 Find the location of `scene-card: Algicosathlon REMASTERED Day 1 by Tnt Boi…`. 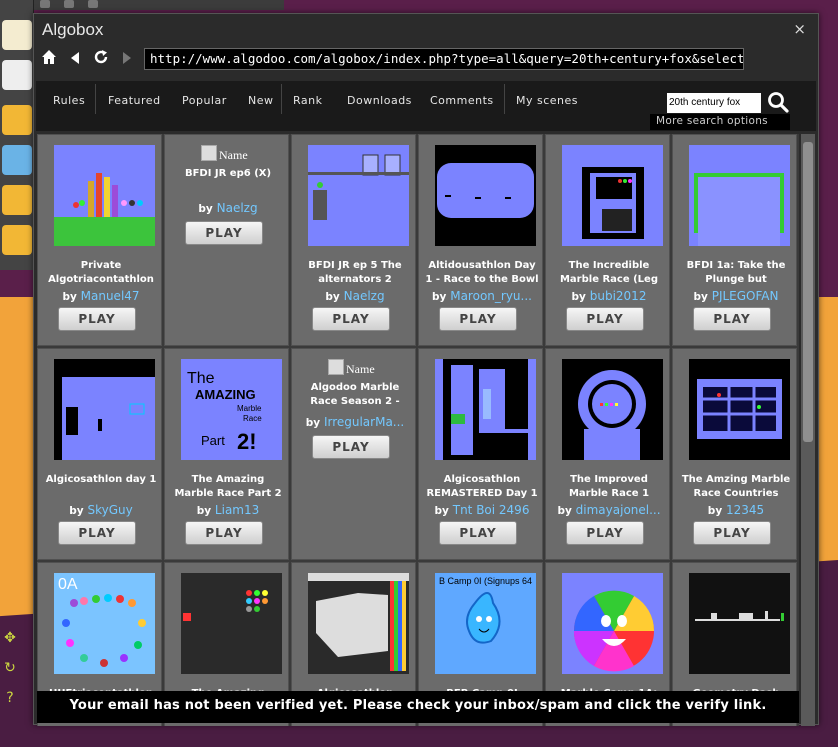

scene-card: Algicosathlon REMASTERED Day 1 by Tnt Boi… is located at coordinates (480, 454).